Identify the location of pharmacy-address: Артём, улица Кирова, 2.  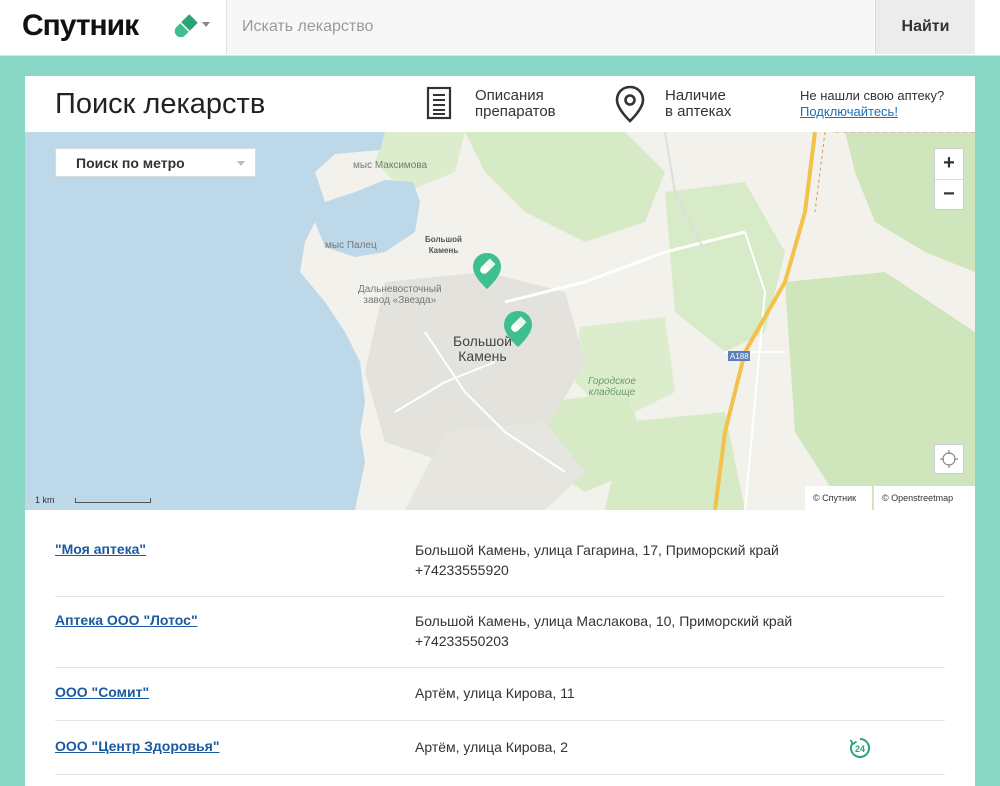
(491, 747).